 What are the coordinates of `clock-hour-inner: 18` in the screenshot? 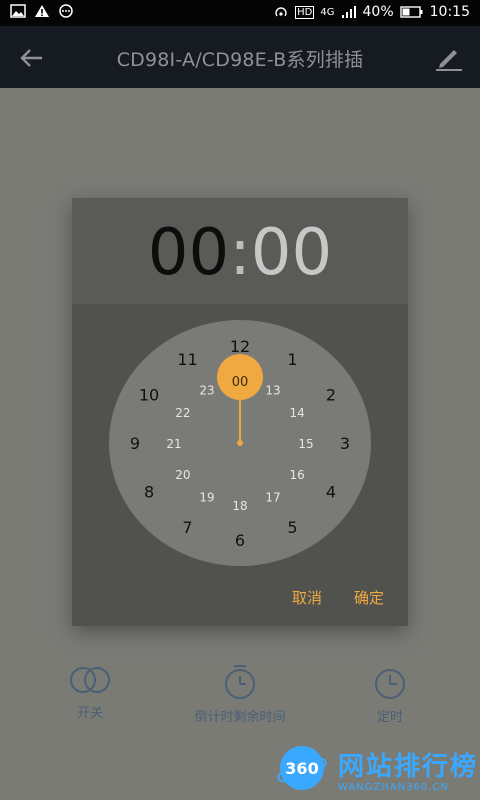 It's located at (239, 506).